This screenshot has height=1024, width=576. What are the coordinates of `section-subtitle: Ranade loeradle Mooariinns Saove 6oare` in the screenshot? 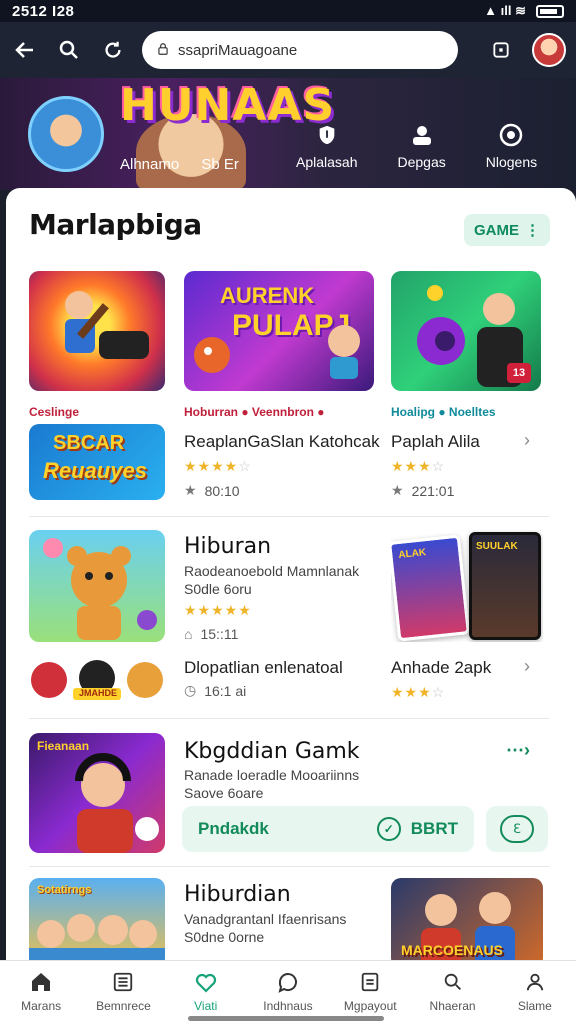 It's located at (271, 784).